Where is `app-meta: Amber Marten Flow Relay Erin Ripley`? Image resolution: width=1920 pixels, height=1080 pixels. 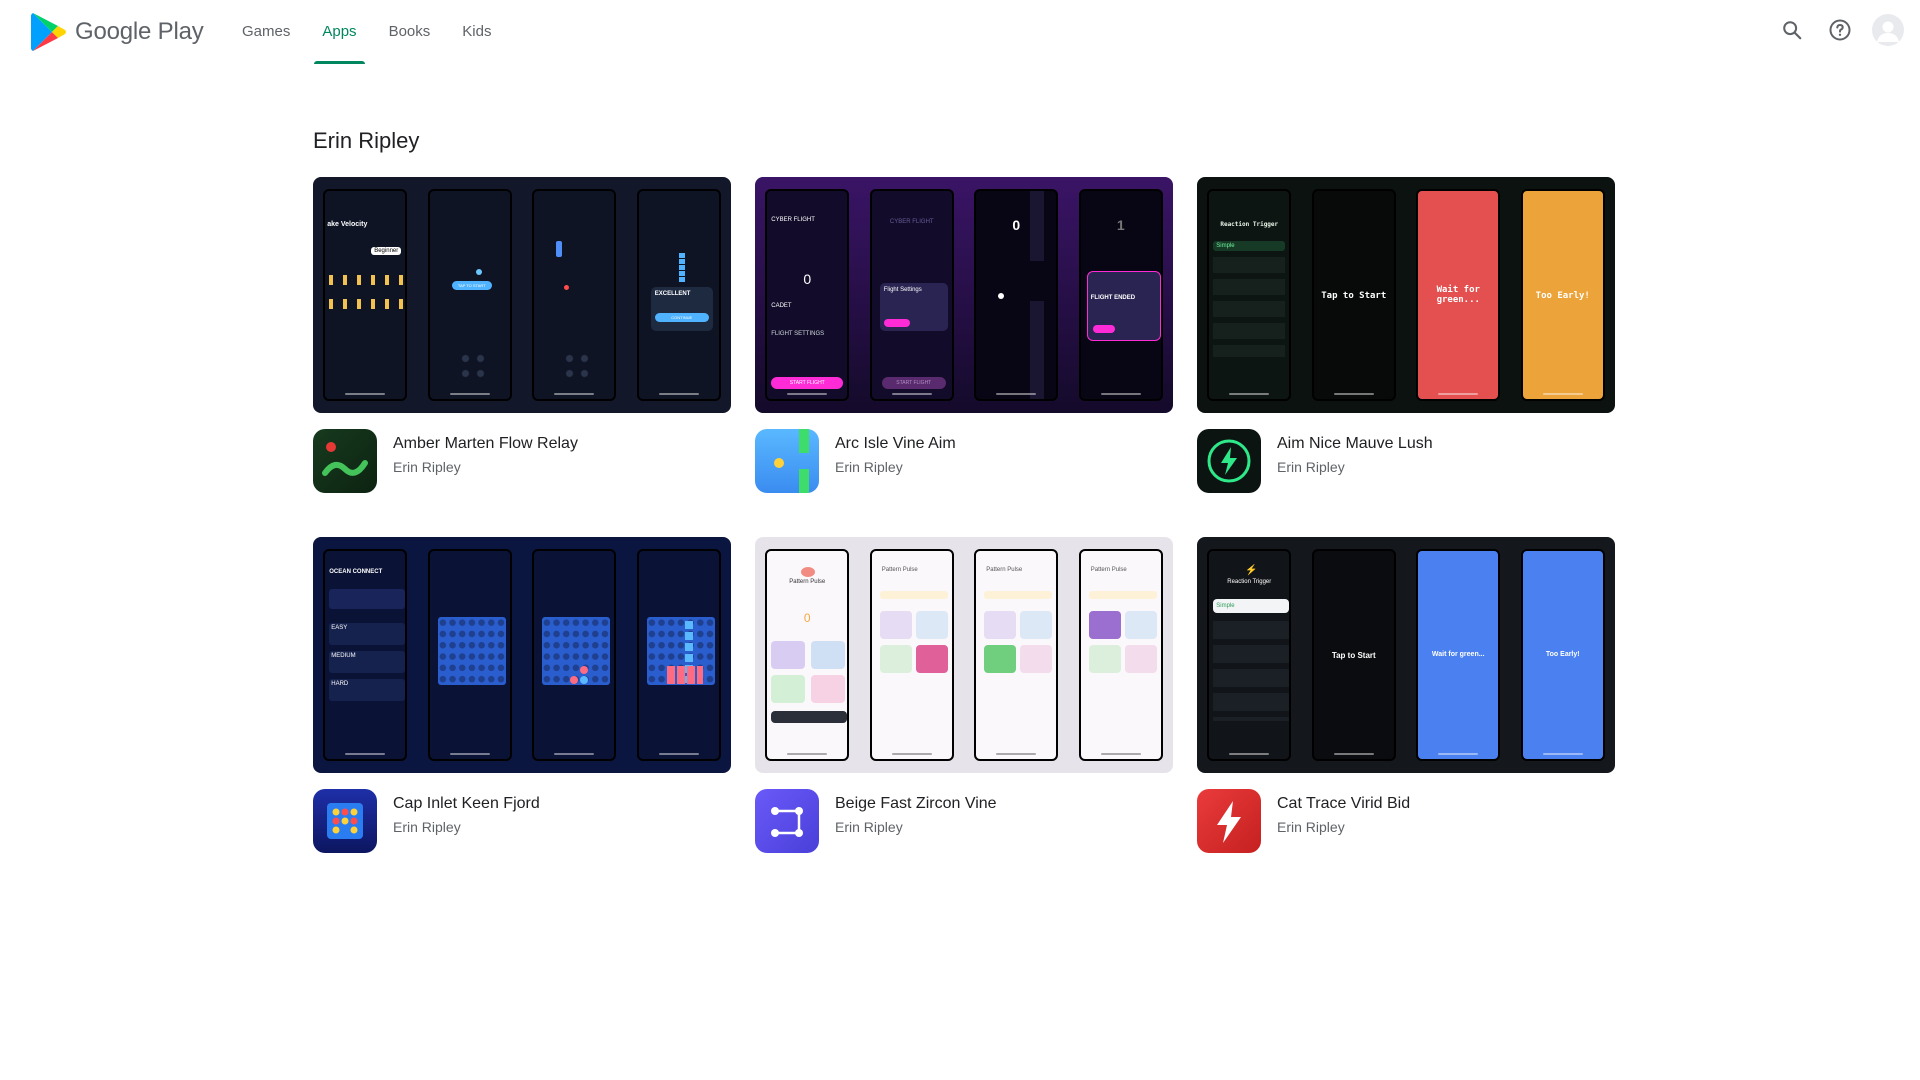 app-meta: Amber Marten Flow Relay Erin Ripley is located at coordinates (522, 461).